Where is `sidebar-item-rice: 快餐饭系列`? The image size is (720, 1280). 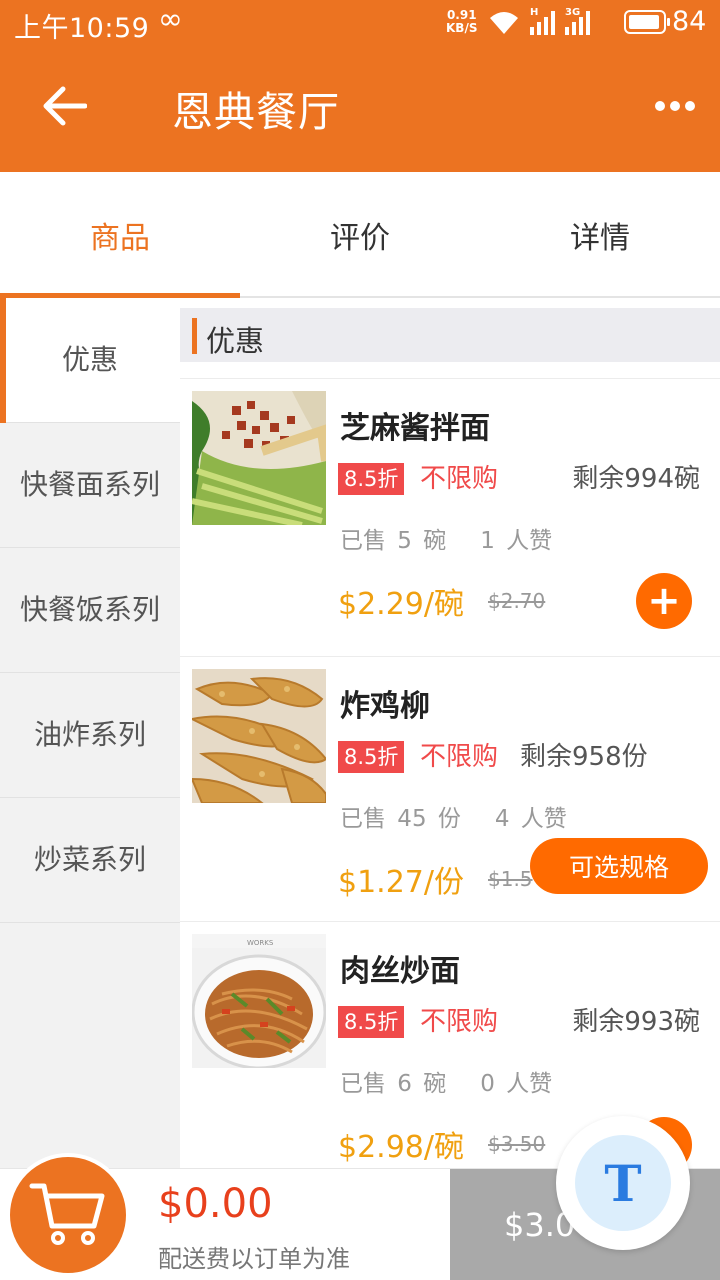 sidebar-item-rice: 快餐饭系列 is located at coordinates (90, 610).